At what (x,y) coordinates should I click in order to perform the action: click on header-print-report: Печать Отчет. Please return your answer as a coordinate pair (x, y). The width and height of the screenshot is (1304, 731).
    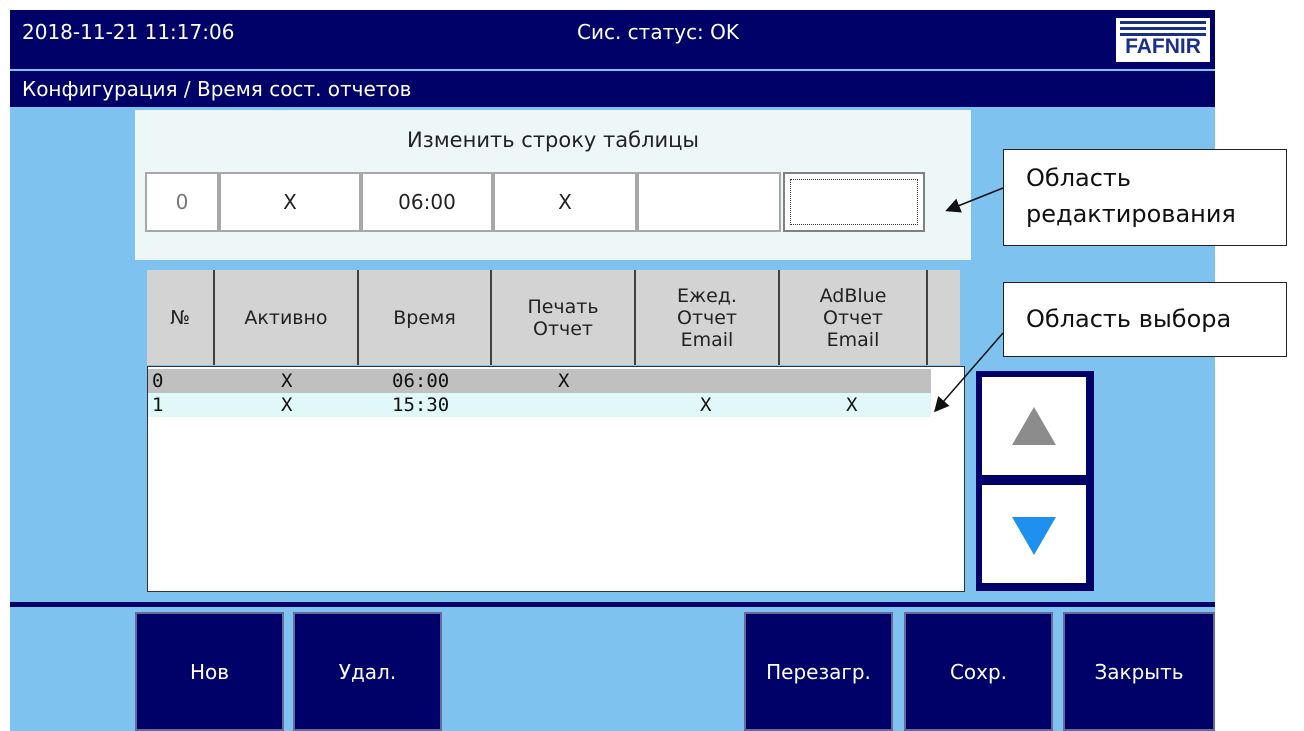
    Looking at the image, I should click on (564, 317).